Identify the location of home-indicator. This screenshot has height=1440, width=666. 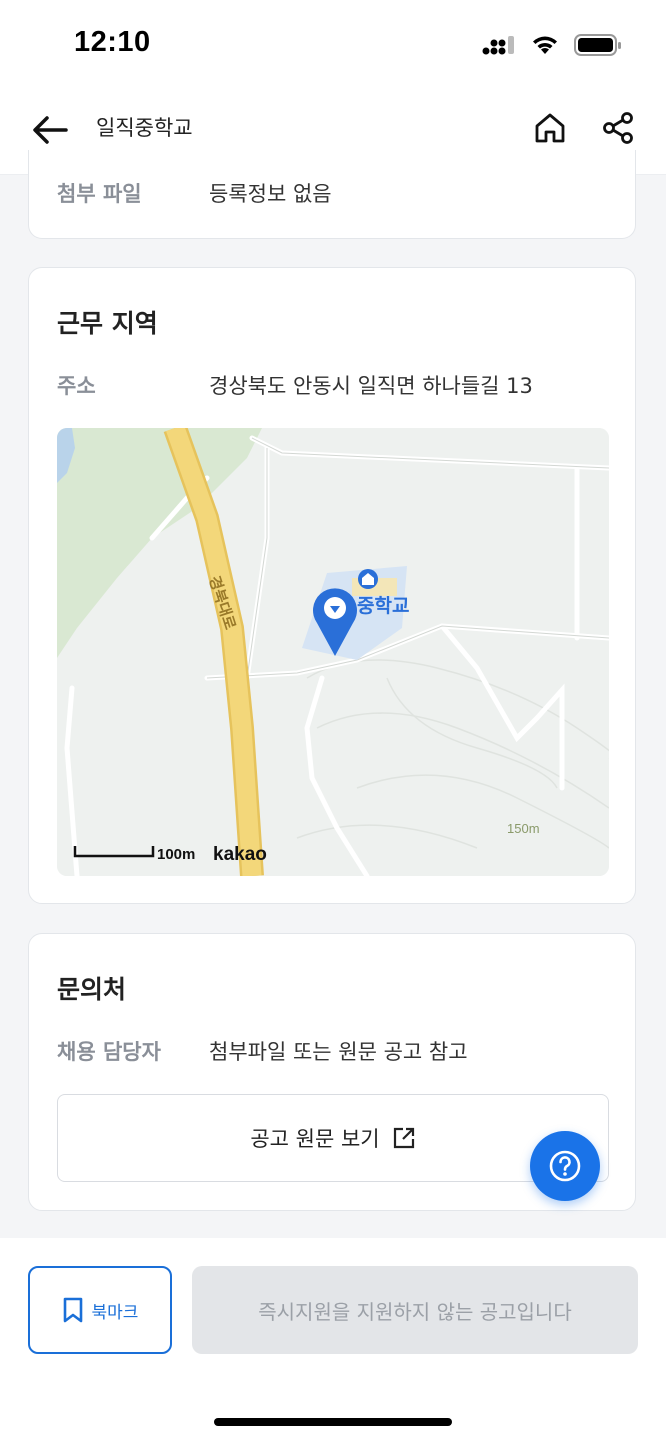
(333, 1422).